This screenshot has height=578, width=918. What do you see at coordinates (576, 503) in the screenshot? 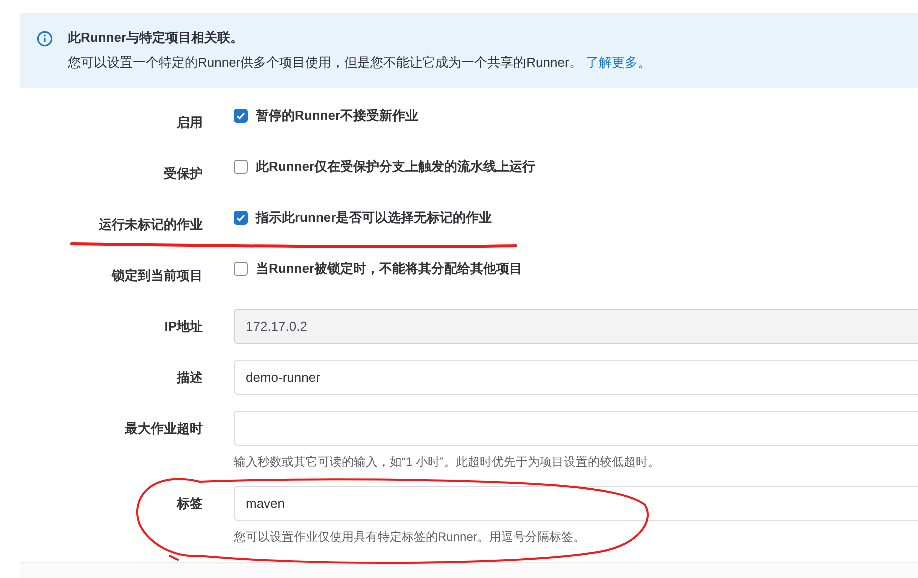
I see `text-field: maven` at bounding box center [576, 503].